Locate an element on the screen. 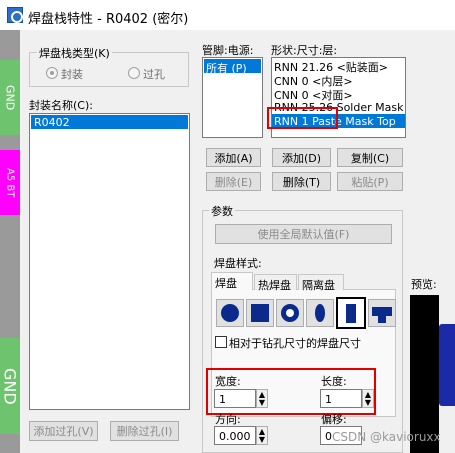 This screenshot has width=455, height=453. package-name-label: 封装名称(C): is located at coordinates (61, 105).